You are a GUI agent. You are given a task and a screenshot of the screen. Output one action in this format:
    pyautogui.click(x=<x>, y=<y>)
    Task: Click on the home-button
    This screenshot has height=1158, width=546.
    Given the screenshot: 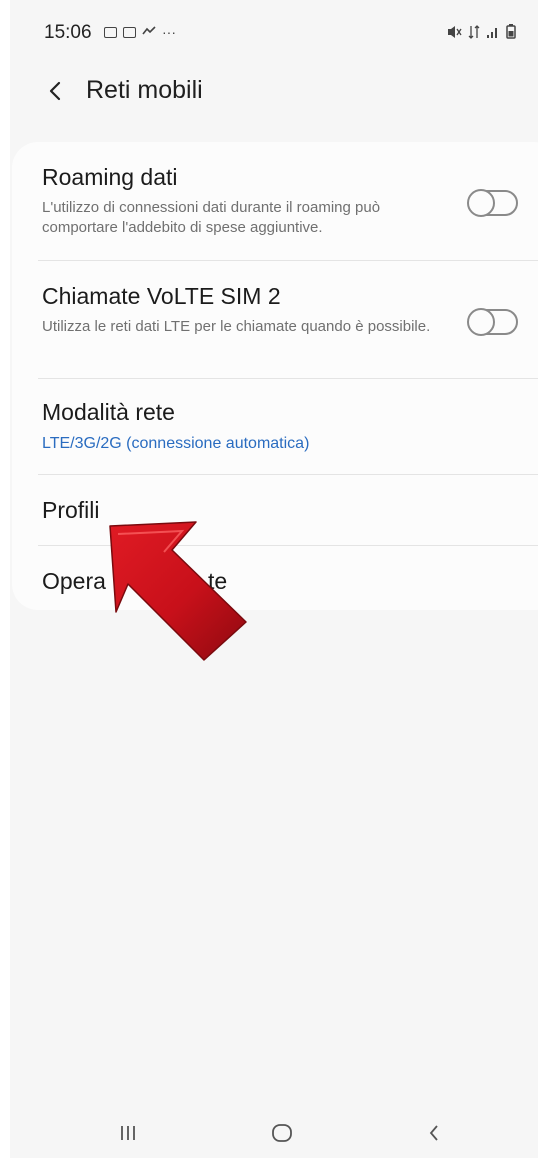 What is the action you would take?
    pyautogui.click(x=282, y=1133)
    